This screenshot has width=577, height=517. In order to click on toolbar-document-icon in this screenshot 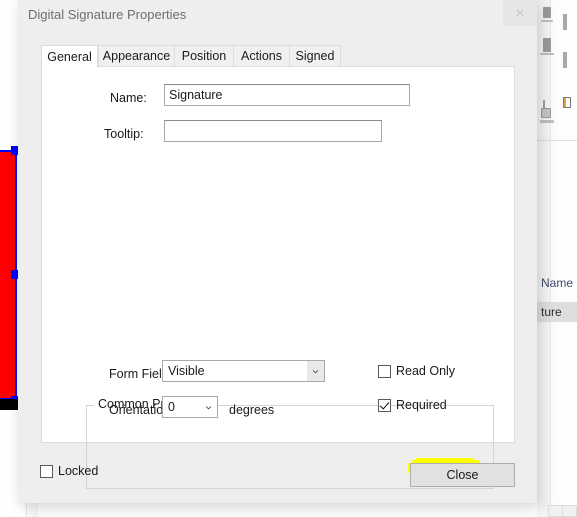, I will do `click(547, 12)`.